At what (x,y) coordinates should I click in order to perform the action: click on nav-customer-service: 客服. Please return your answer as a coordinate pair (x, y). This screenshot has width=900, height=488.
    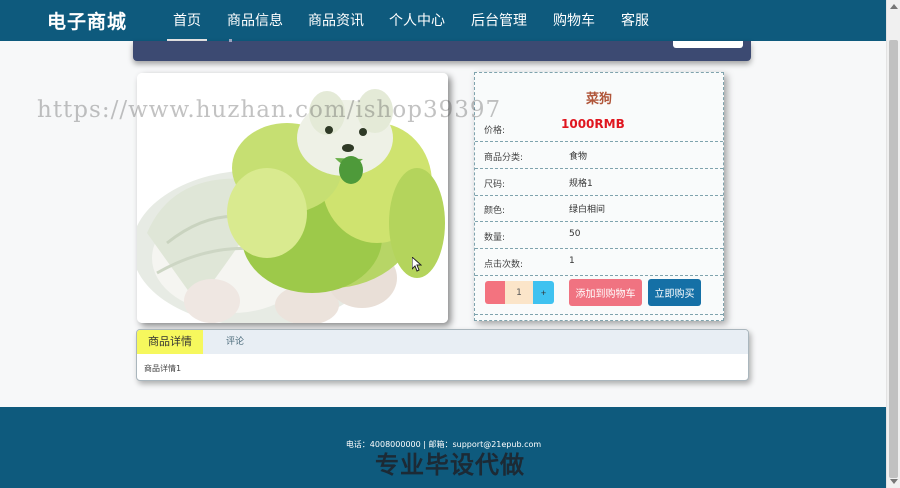
    Looking at the image, I should click on (635, 20).